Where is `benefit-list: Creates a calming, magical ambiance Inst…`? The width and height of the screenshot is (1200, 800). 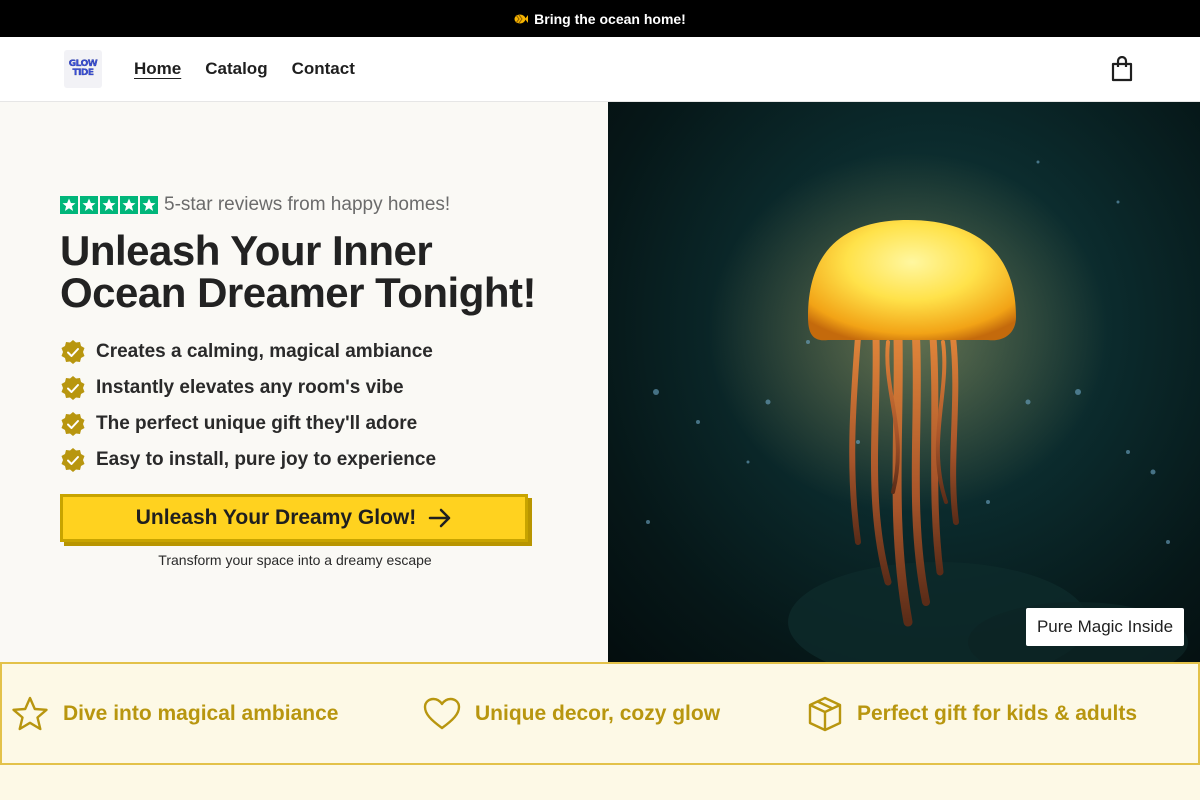
benefit-list: Creates a calming, magical ambiance Inst… is located at coordinates (248, 406).